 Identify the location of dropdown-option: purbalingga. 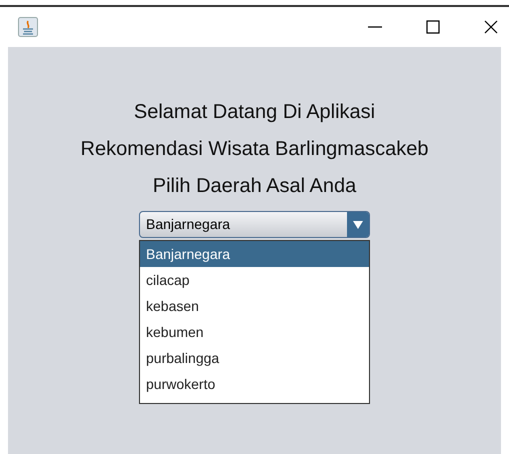
(254, 358).